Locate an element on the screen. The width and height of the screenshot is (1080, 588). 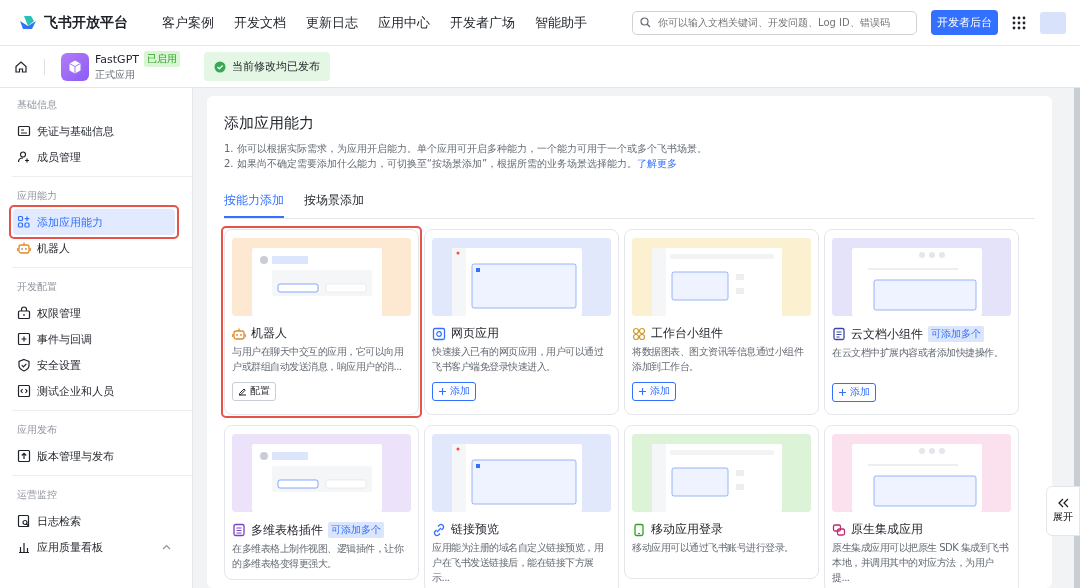
shield-icon is located at coordinates (24, 365).